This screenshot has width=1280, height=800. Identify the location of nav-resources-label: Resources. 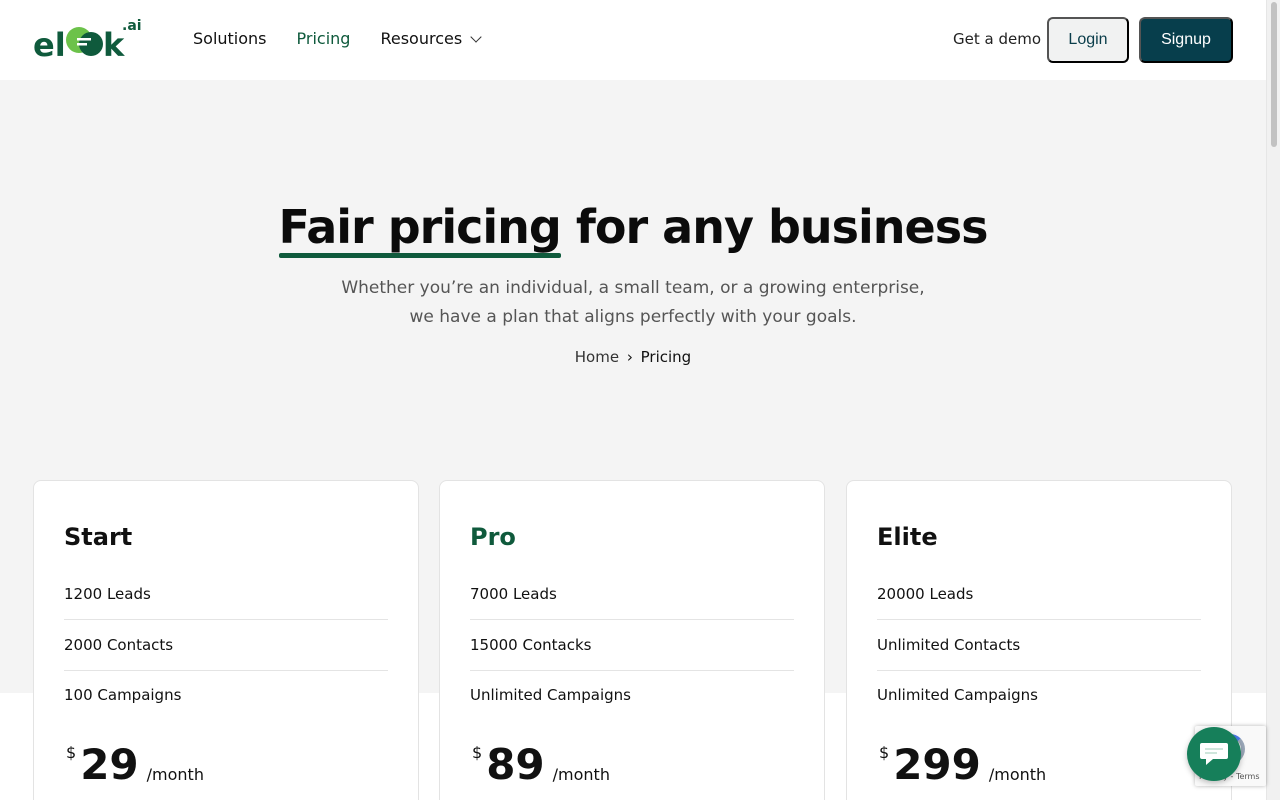
(421, 38).